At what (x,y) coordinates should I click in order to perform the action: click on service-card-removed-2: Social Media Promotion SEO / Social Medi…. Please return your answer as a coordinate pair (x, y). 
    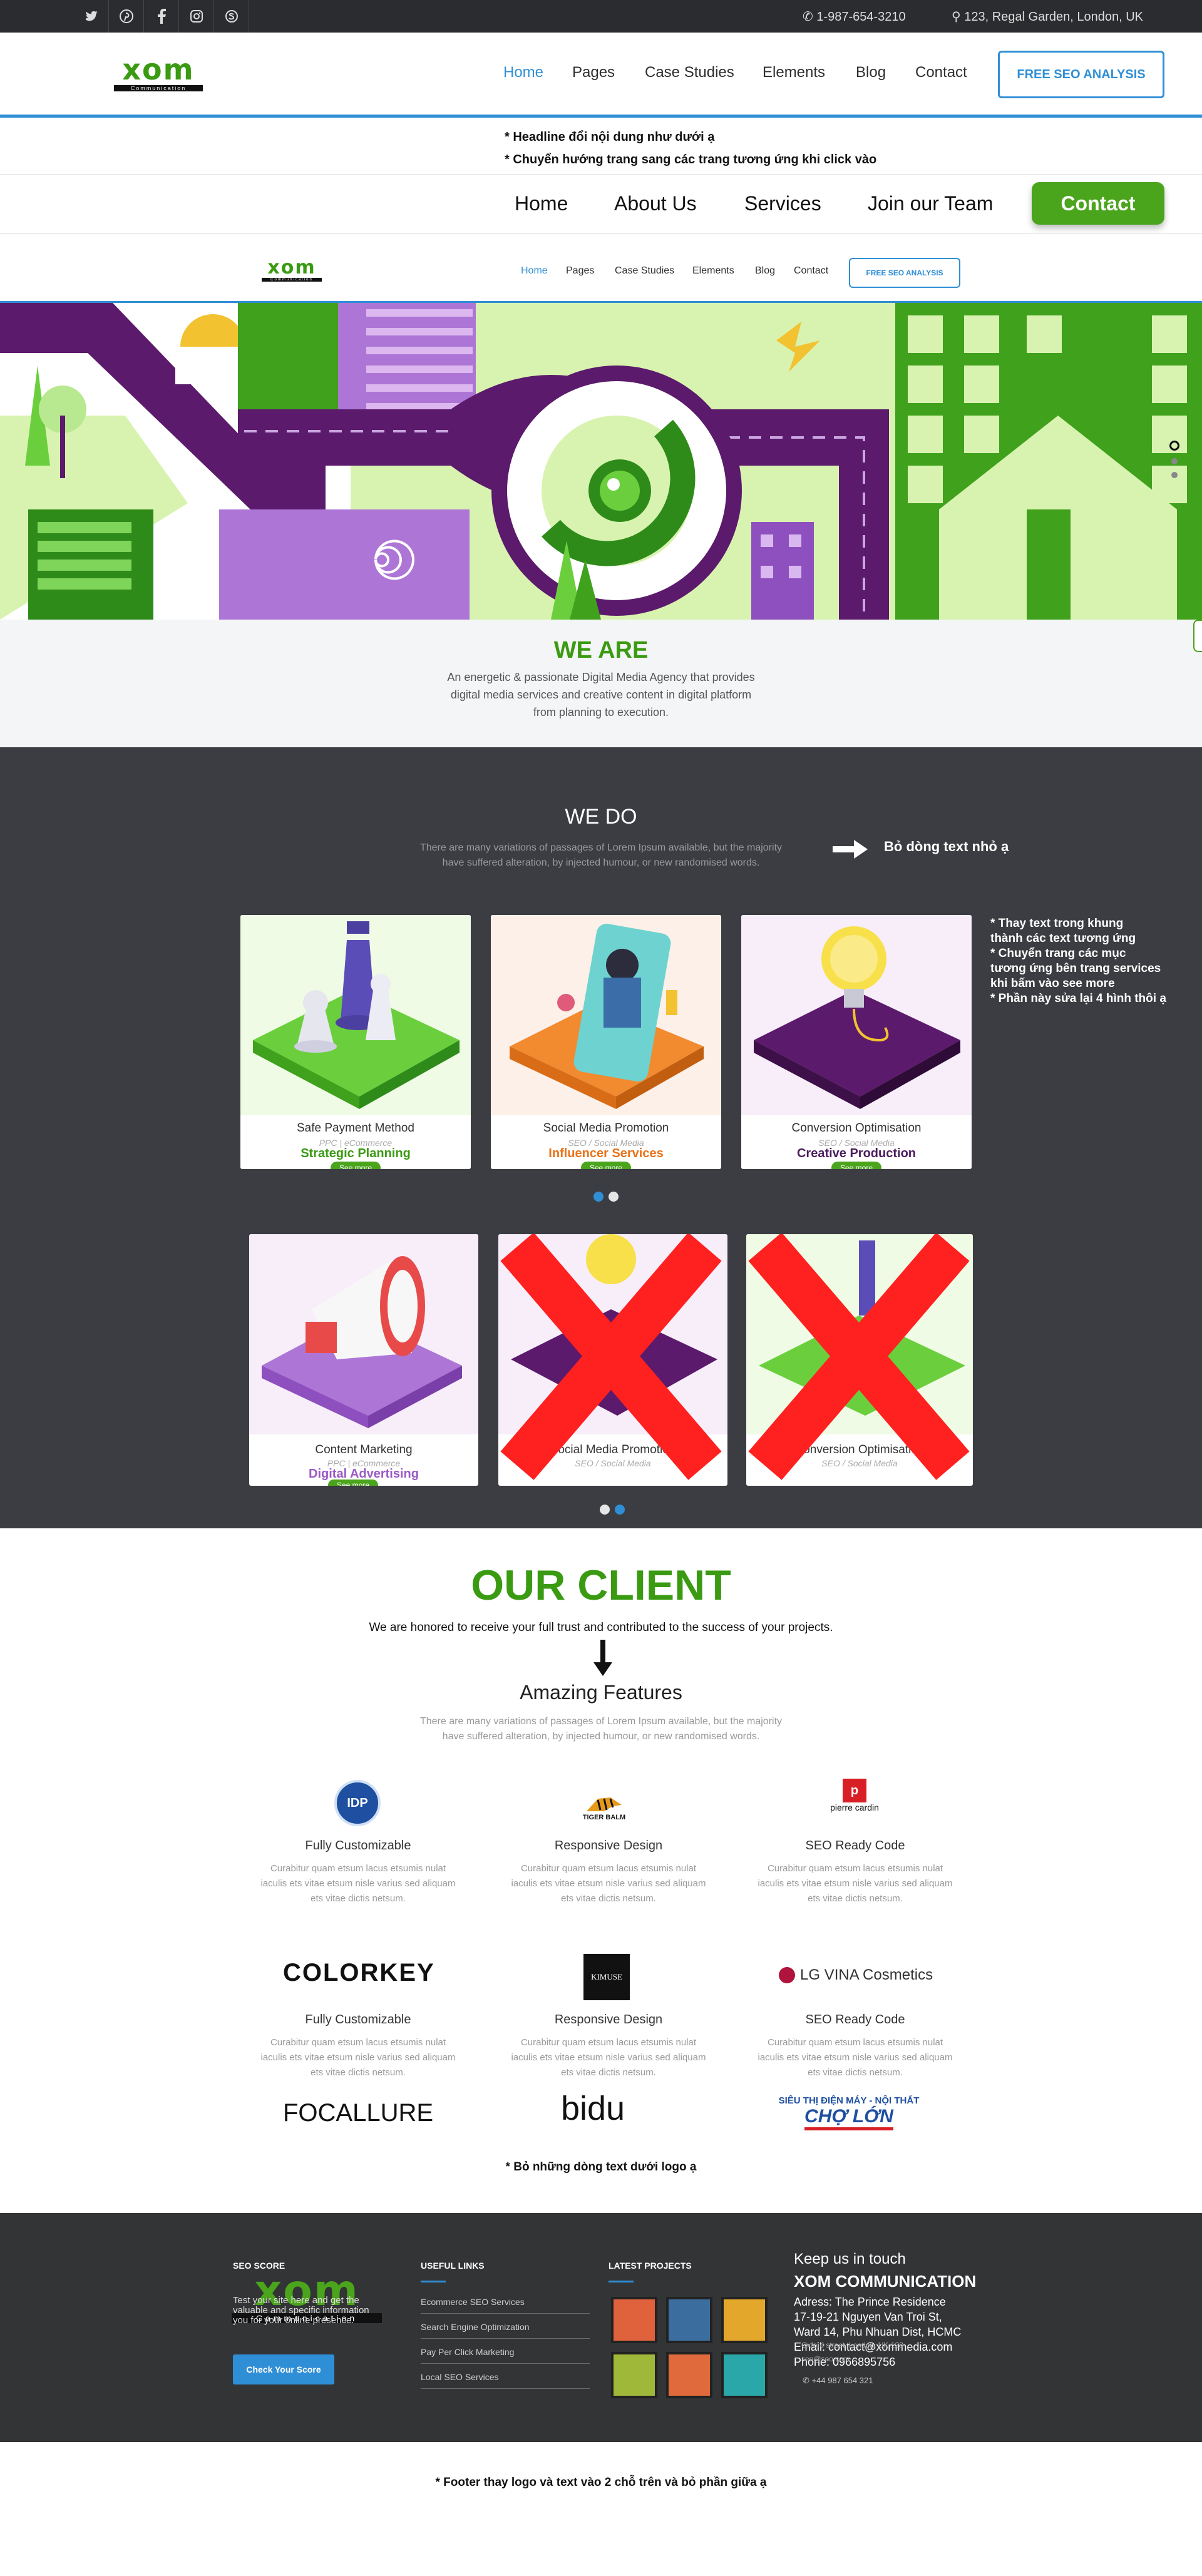
    Looking at the image, I should click on (612, 1360).